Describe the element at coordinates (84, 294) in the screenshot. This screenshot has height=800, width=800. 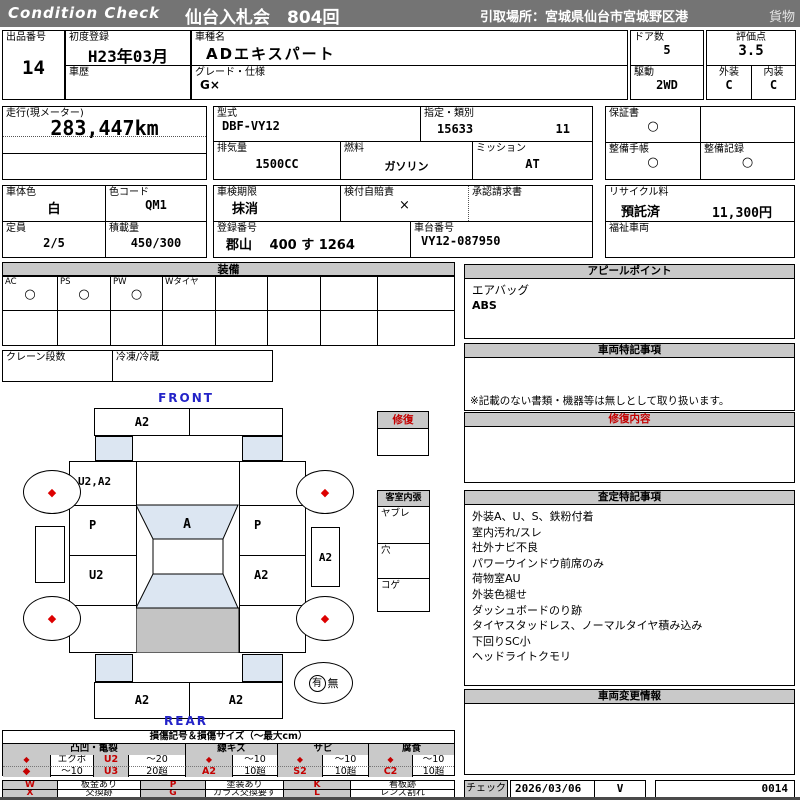
I see `equip-ps-mark: ○` at that location.